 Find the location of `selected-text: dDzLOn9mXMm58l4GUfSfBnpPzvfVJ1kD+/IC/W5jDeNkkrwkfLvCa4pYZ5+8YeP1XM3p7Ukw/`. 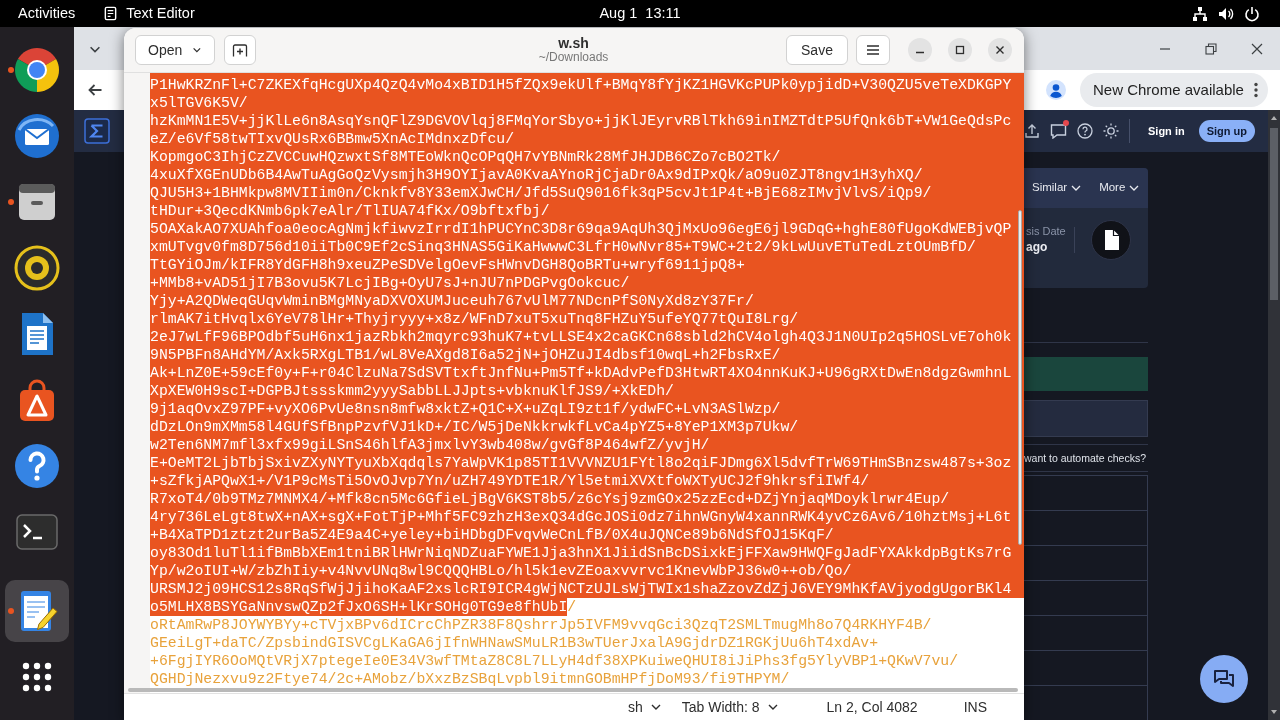

selected-text: dDzLOn9mXMm58l4GUfSfBnpPzvfVJ1kD+/IC/W5jDeNkkrwkfLvCa4pYZ5+8YeP1XM3p7Ukw/ is located at coordinates (587, 427).